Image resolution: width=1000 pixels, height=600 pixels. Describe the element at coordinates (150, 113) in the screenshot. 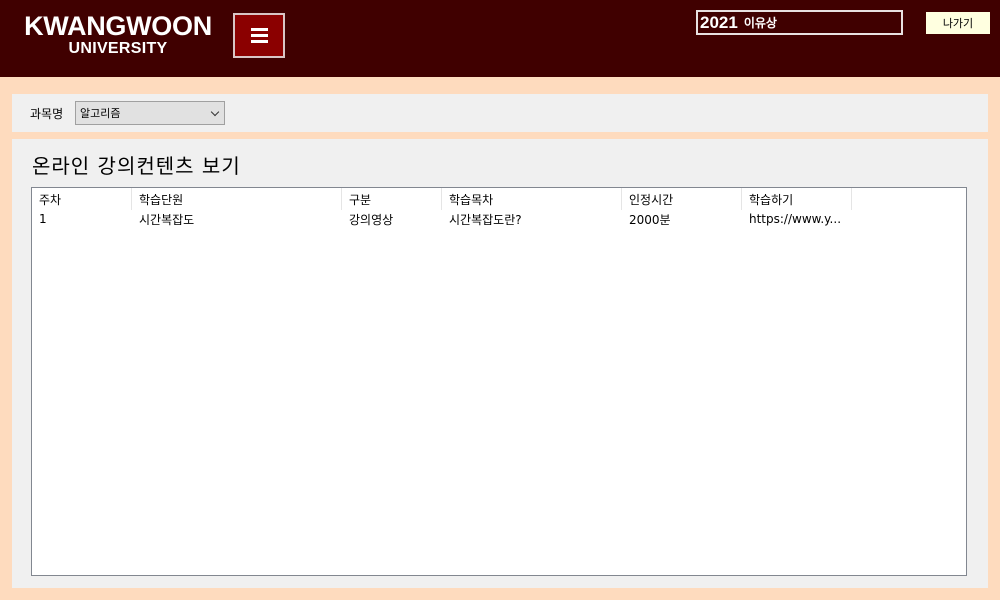

I see `course-select: 알고리즘` at that location.